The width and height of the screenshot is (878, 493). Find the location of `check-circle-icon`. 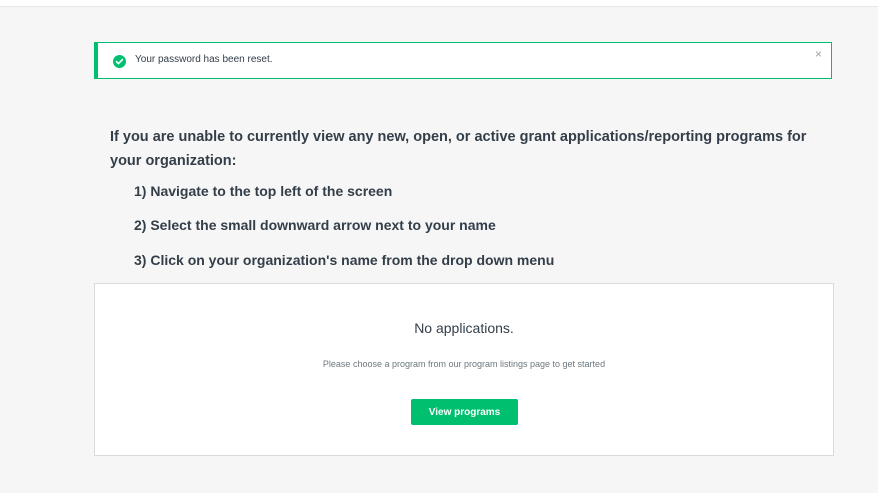

check-circle-icon is located at coordinates (119, 61).